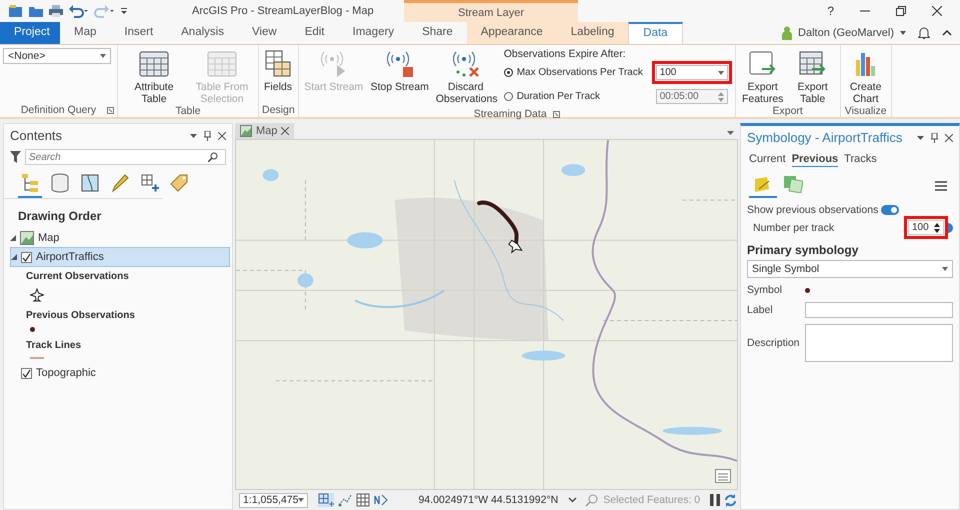  What do you see at coordinates (30, 33) in the screenshot?
I see `ribbon-tab: Project` at bounding box center [30, 33].